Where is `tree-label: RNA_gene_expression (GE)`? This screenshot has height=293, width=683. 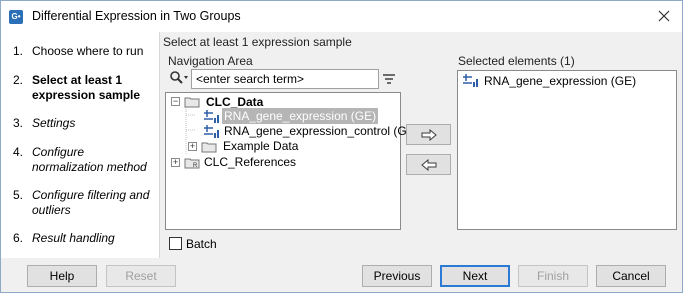 tree-label: RNA_gene_expression (GE) is located at coordinates (300, 116).